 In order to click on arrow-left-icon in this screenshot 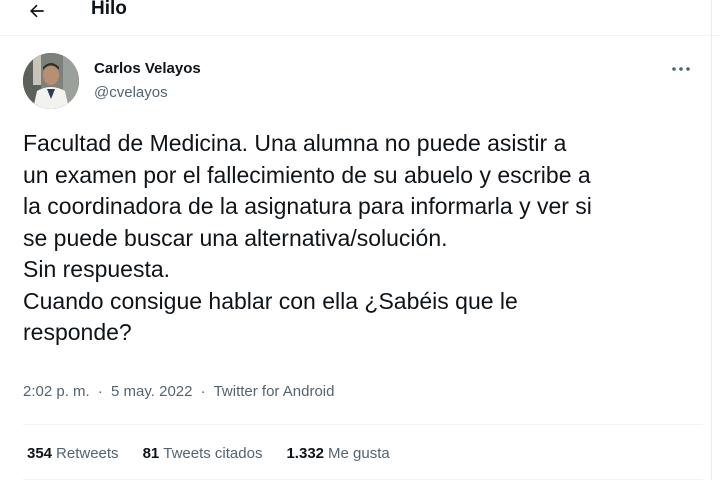, I will do `click(37, 11)`.